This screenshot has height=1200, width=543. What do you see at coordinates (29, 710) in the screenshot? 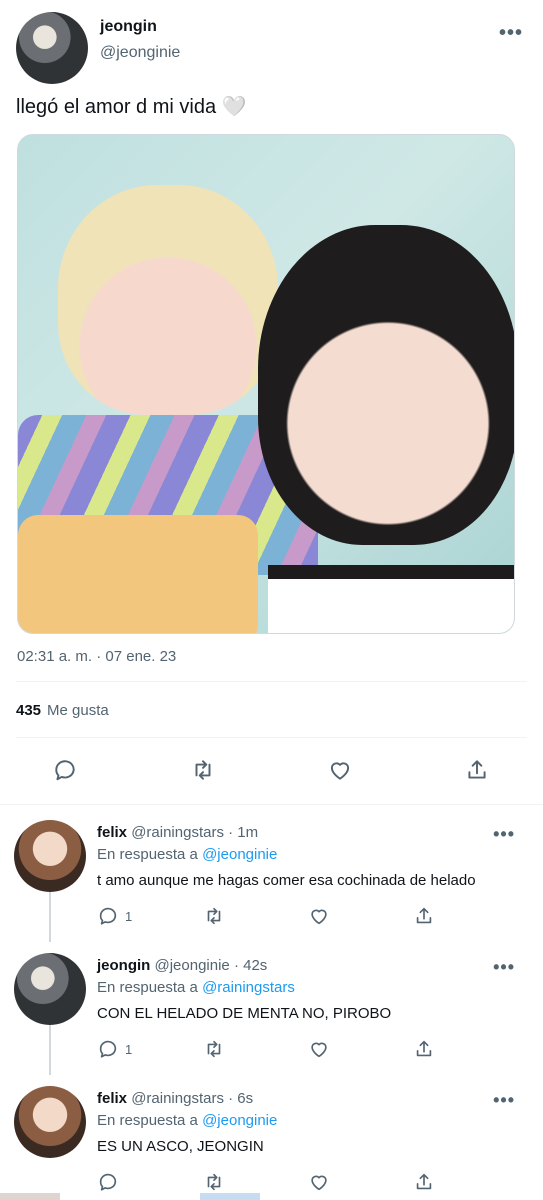
I see `likes-number: 435` at bounding box center [29, 710].